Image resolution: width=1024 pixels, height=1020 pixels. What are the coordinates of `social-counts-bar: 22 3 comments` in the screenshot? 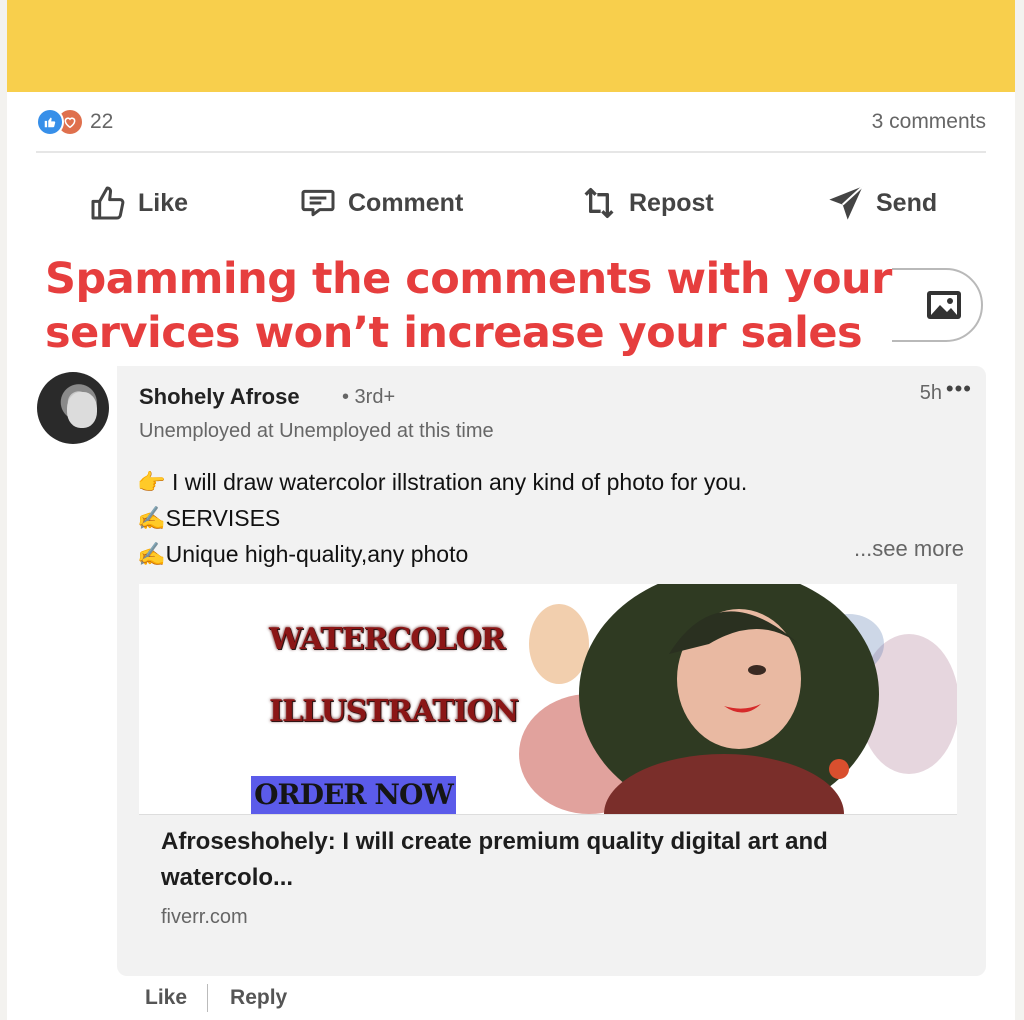 It's located at (511, 124).